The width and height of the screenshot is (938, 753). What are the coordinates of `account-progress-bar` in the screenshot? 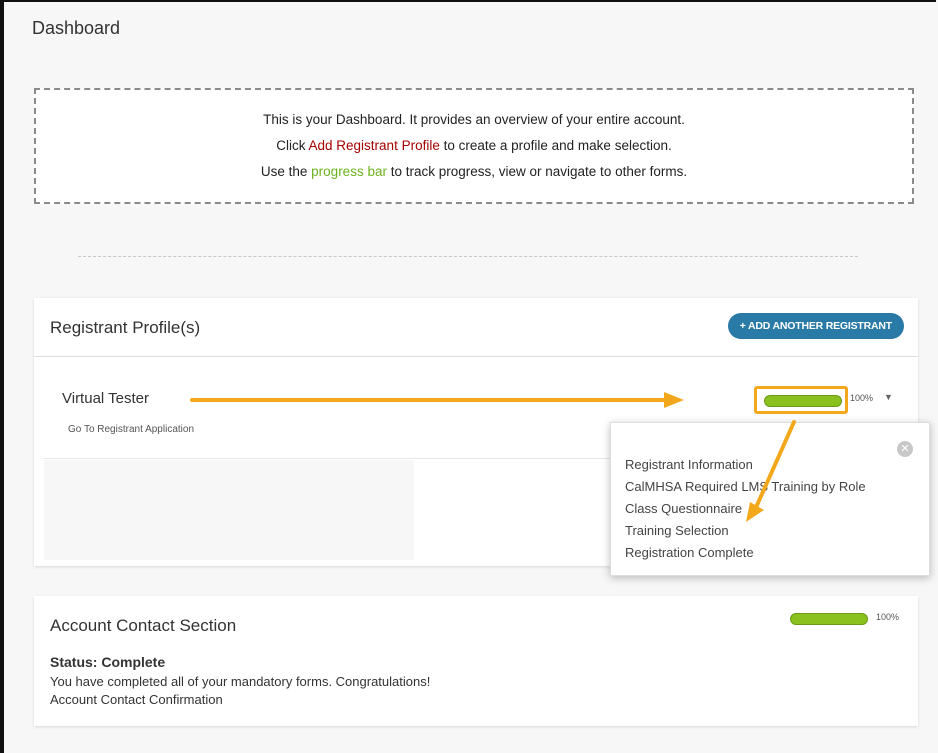 It's located at (829, 619).